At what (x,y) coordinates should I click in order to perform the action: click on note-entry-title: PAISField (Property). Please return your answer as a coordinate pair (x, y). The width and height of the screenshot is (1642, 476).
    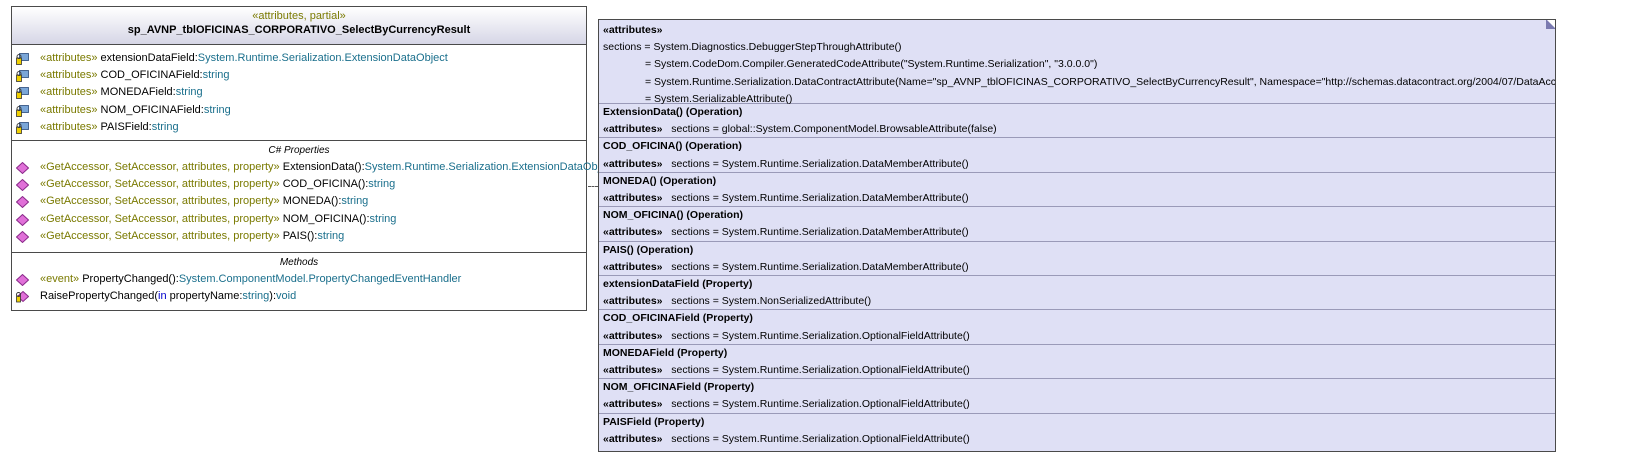
    Looking at the image, I should click on (654, 421).